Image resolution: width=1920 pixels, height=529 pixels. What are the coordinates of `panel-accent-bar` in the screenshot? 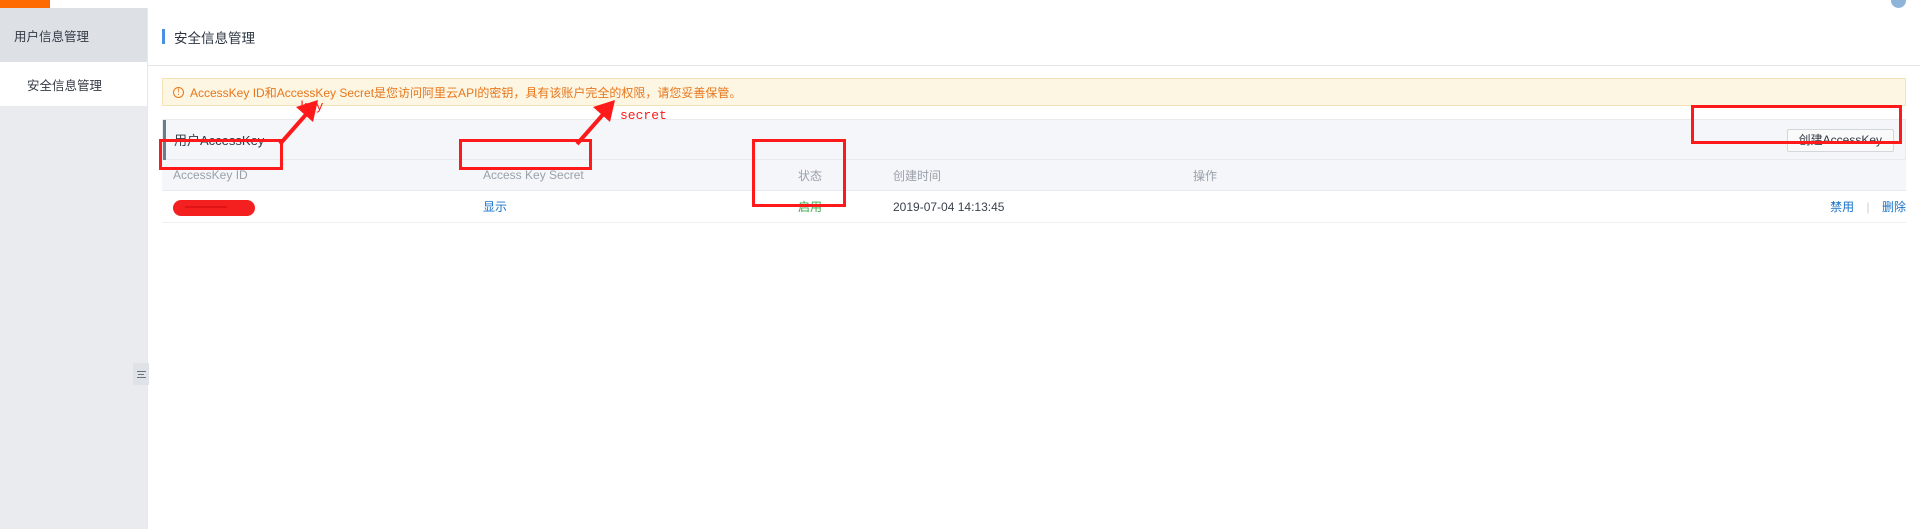 It's located at (164, 140).